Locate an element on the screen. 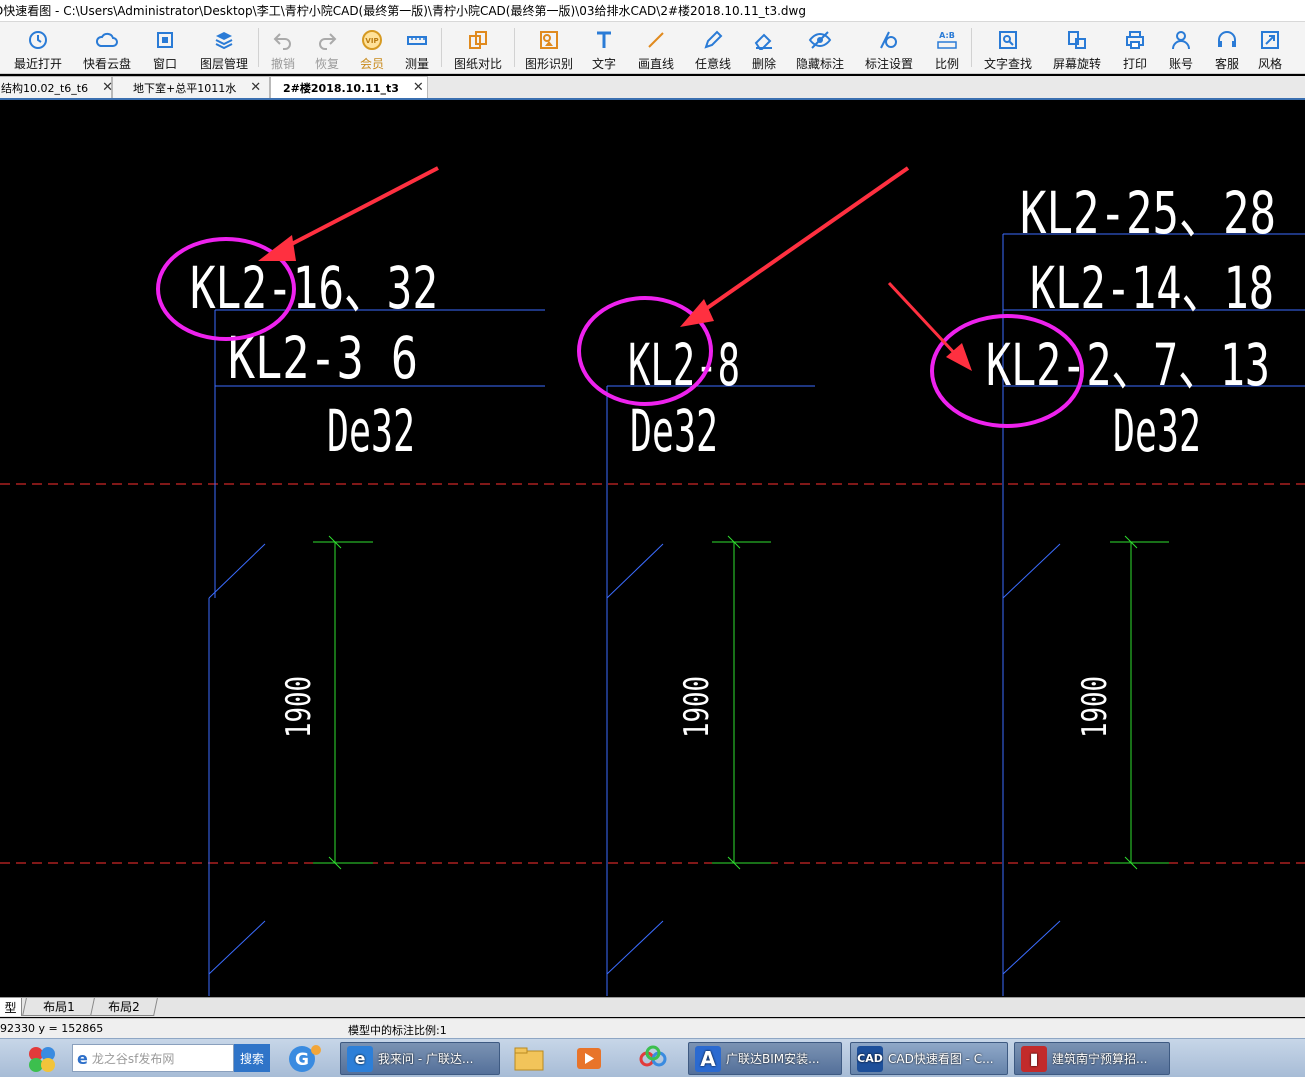 This screenshot has height=1077, width=1305. compare-drawings-button: 图纸对比 is located at coordinates (478, 47).